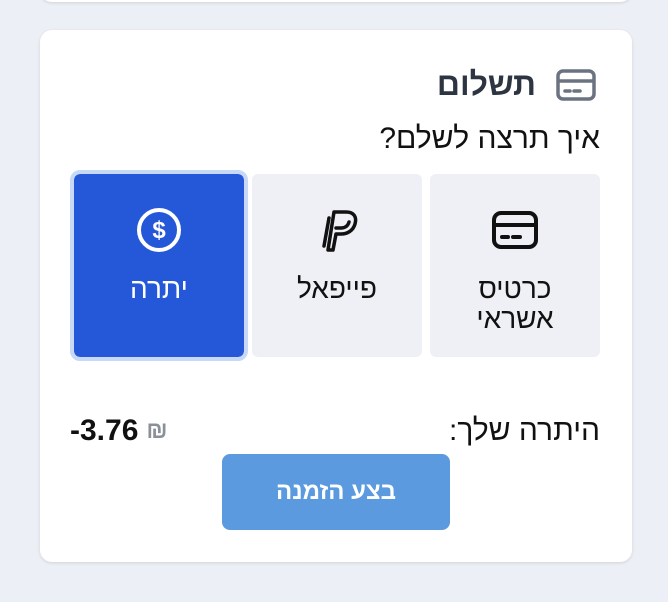 The image size is (668, 602). What do you see at coordinates (337, 288) in the screenshot?
I see `option-label: פייפאל` at bounding box center [337, 288].